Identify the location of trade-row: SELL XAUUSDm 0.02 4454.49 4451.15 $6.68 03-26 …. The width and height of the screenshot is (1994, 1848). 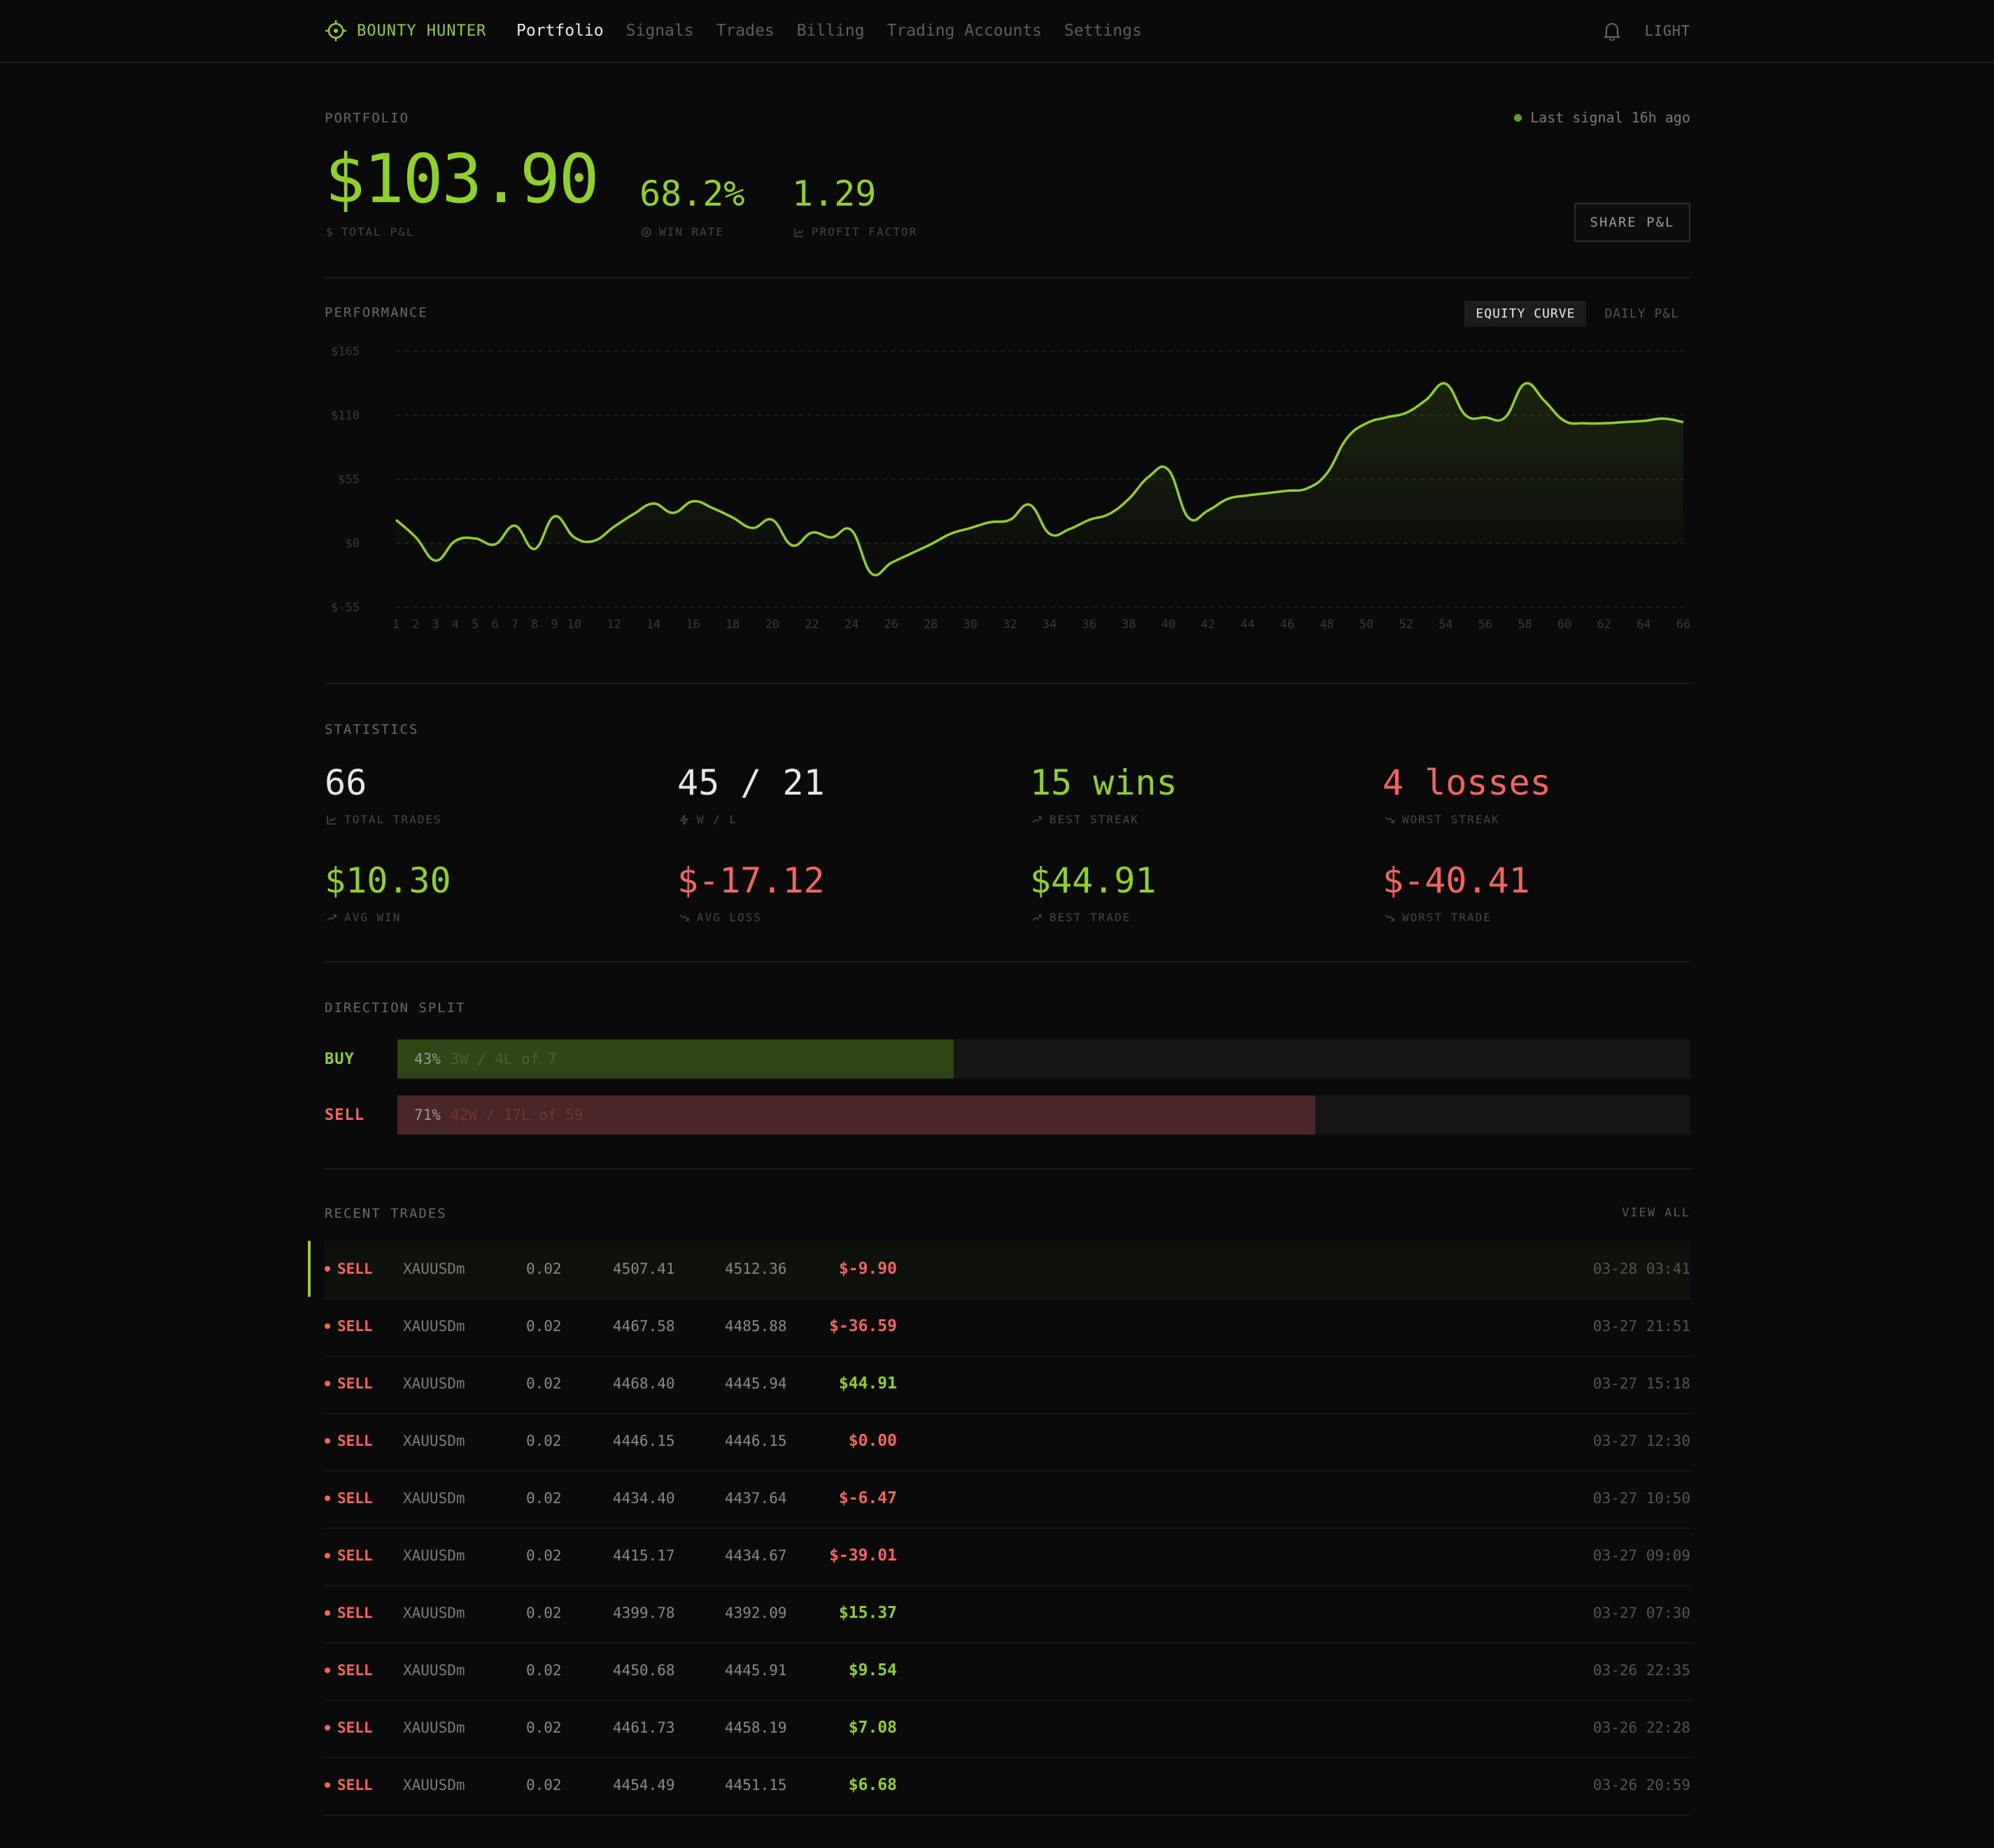
(1008, 1786).